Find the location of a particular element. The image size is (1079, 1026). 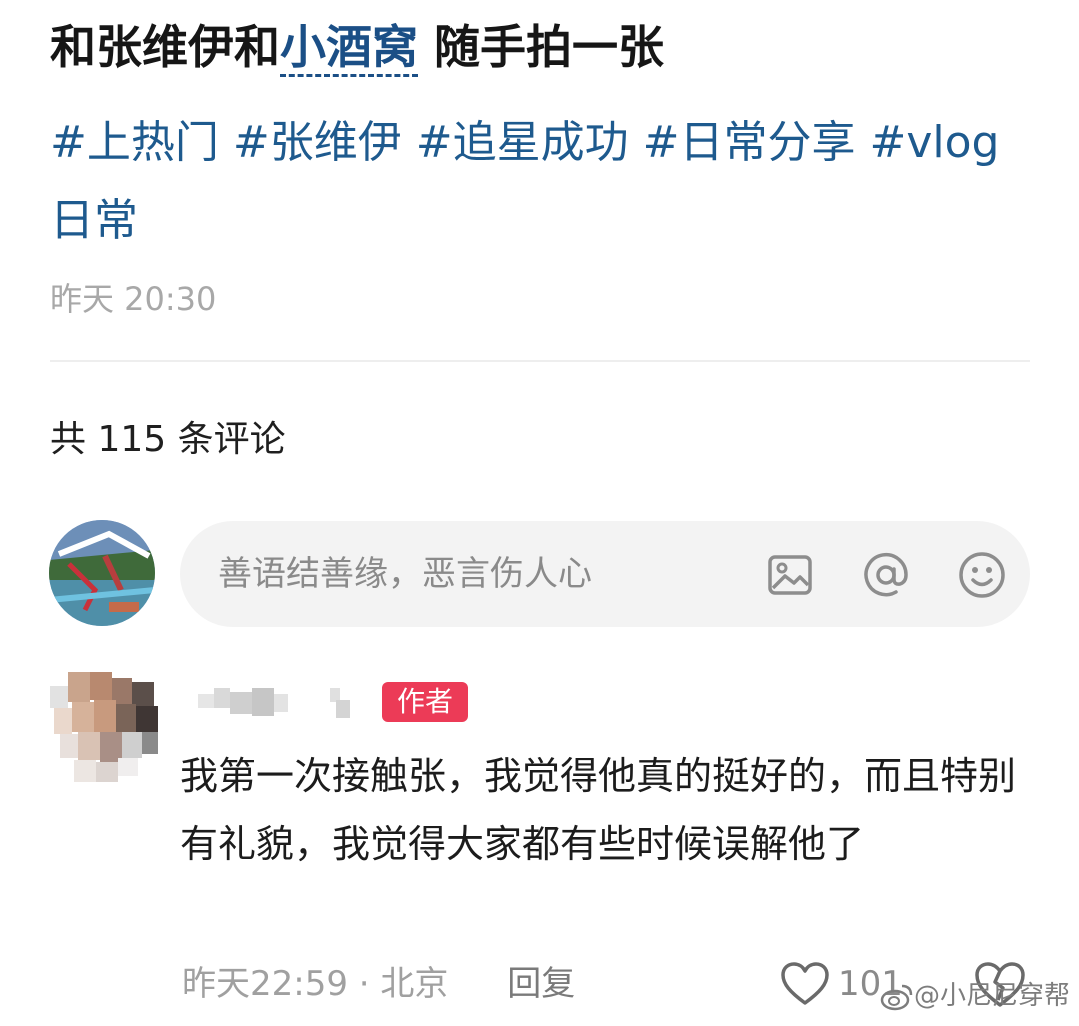

commenter-name-blurred is located at coordinates (280, 702).